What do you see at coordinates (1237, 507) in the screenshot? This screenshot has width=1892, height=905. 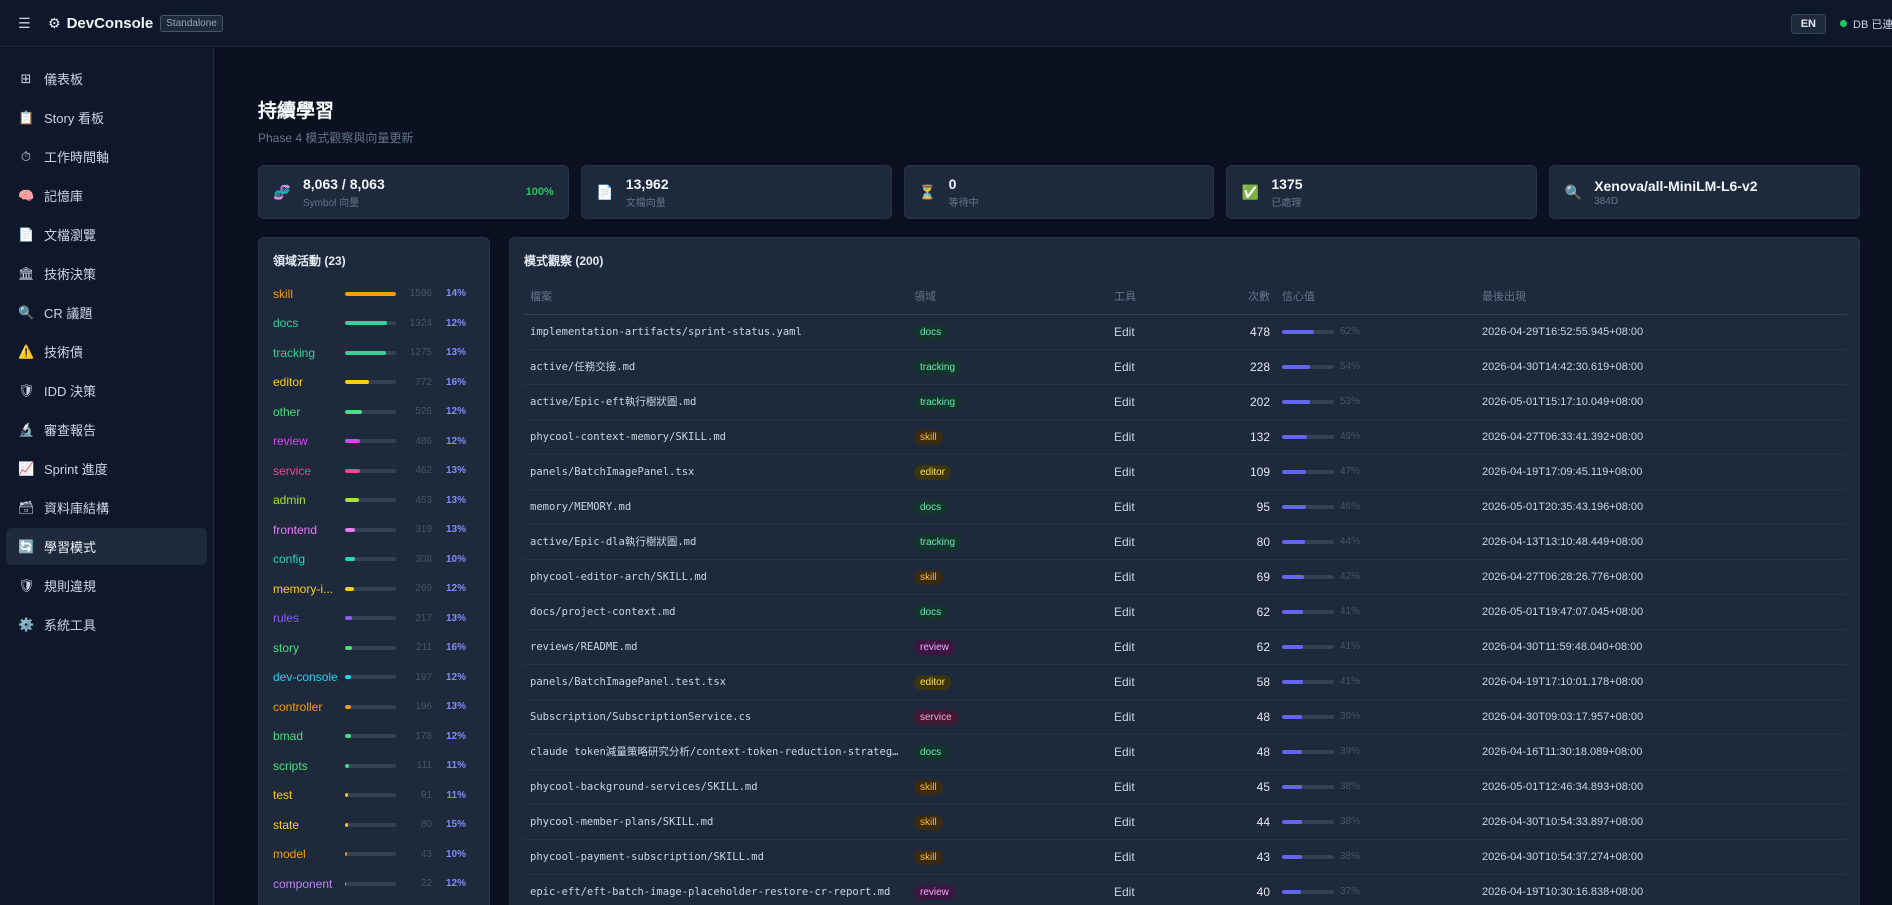 I see `count-cell: 95` at bounding box center [1237, 507].